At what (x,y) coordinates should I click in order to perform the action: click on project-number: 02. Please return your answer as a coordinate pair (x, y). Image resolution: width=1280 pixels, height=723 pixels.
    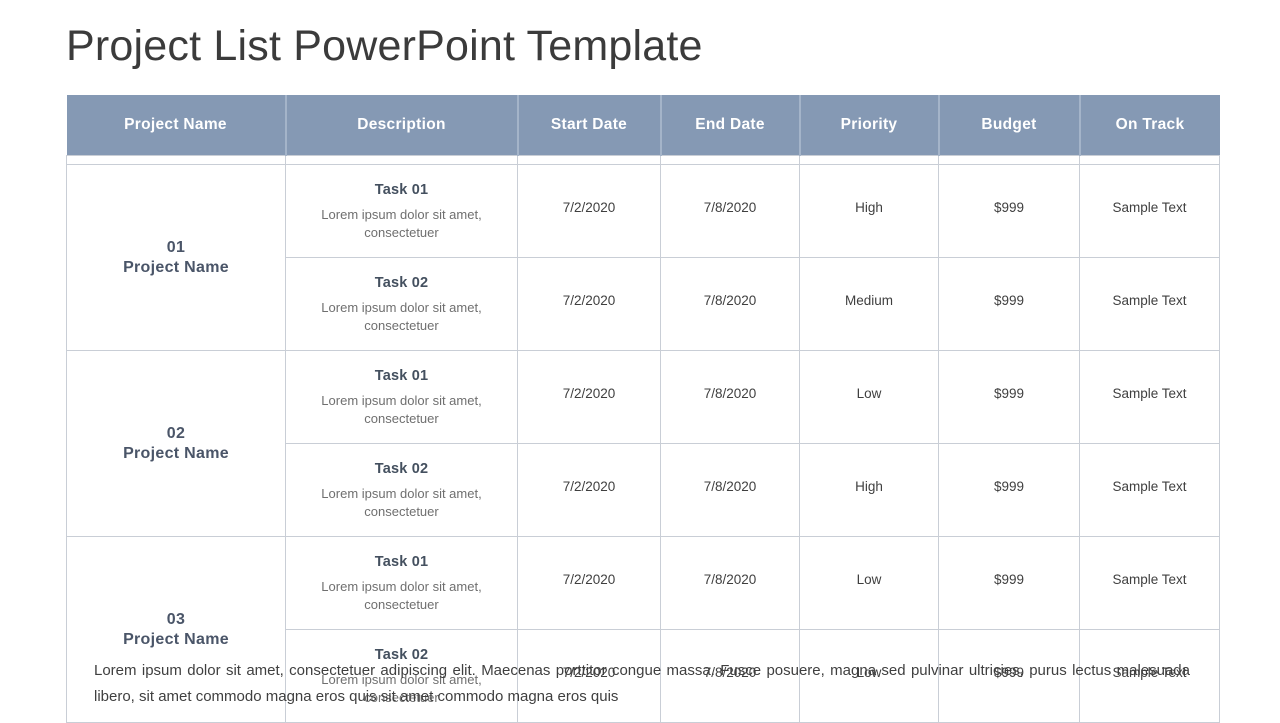
    Looking at the image, I should click on (176, 433).